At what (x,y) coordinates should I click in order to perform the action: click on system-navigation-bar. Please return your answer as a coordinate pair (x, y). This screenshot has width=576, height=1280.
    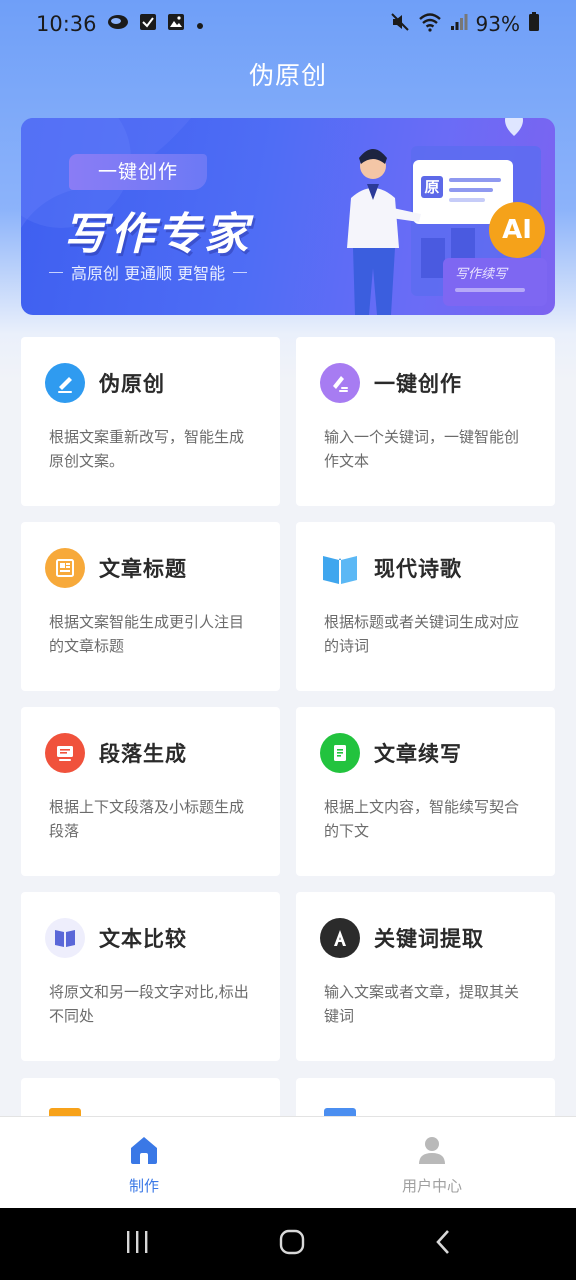
    Looking at the image, I should click on (288, 1244).